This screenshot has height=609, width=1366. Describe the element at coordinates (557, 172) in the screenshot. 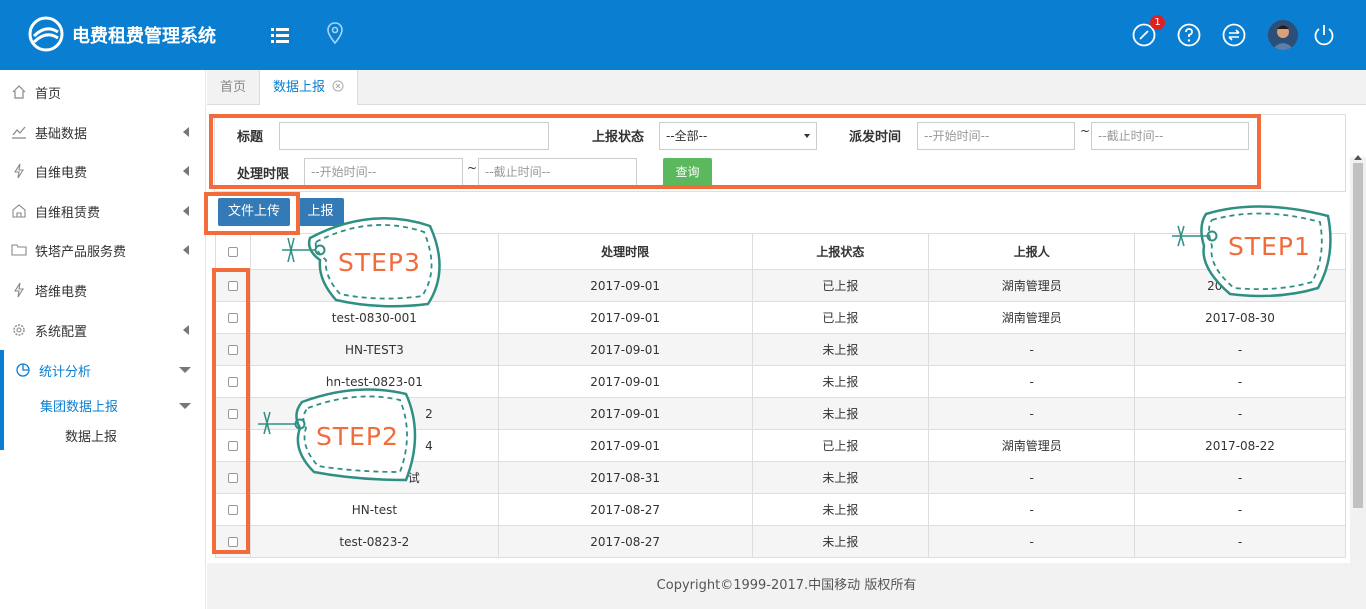

I see `deadline-end-input: --截止时间--` at that location.